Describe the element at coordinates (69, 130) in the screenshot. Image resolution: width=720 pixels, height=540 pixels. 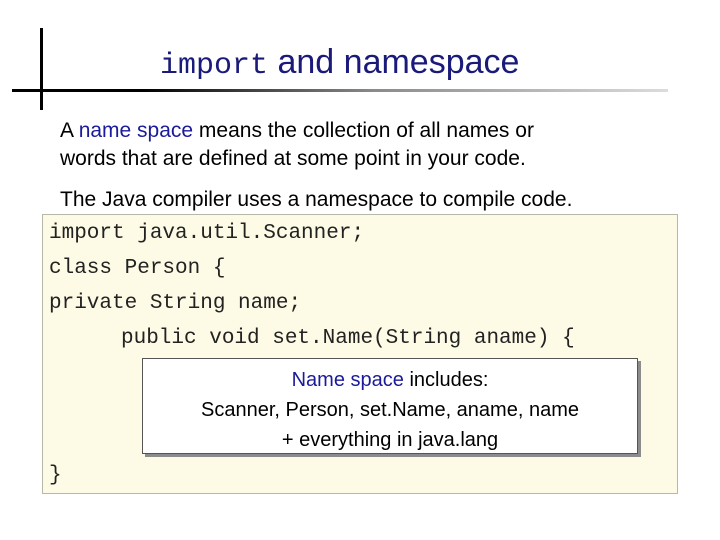
I see `paragraph1-prefix: A` at that location.